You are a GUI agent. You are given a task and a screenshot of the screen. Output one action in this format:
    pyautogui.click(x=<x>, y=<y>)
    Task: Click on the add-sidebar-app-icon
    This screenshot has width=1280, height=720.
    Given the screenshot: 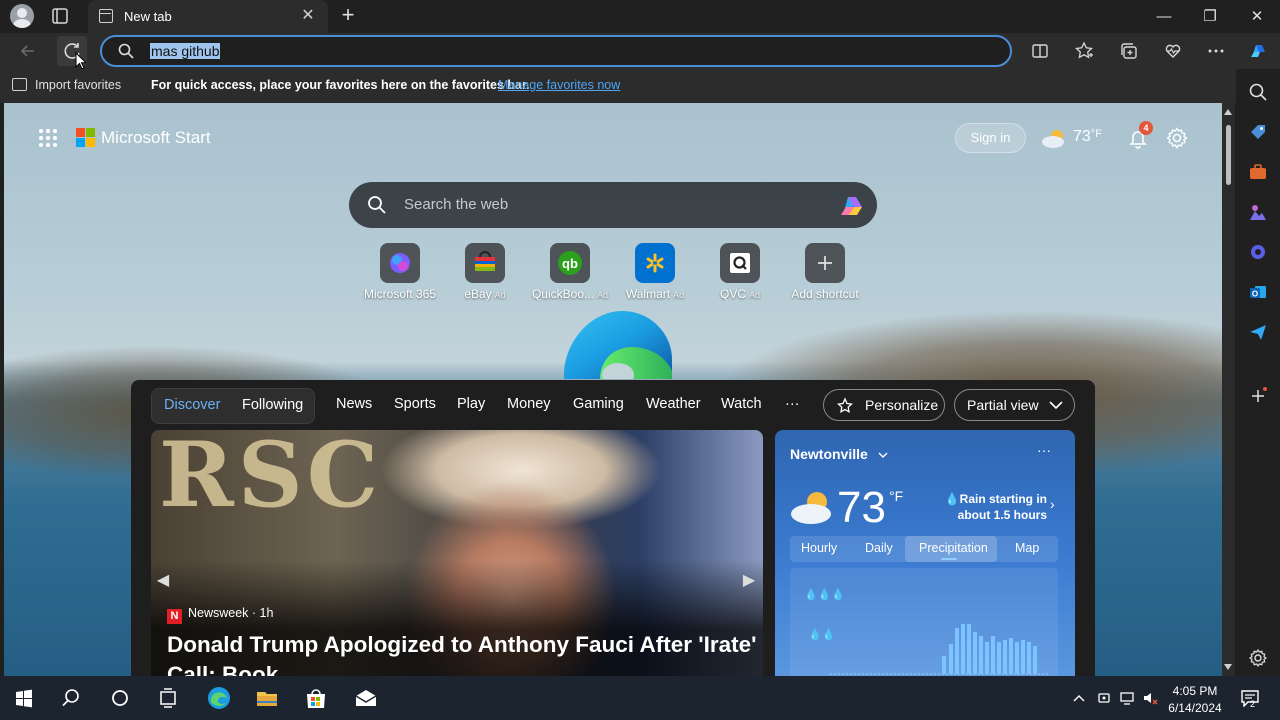 What is the action you would take?
    pyautogui.click(x=1258, y=396)
    